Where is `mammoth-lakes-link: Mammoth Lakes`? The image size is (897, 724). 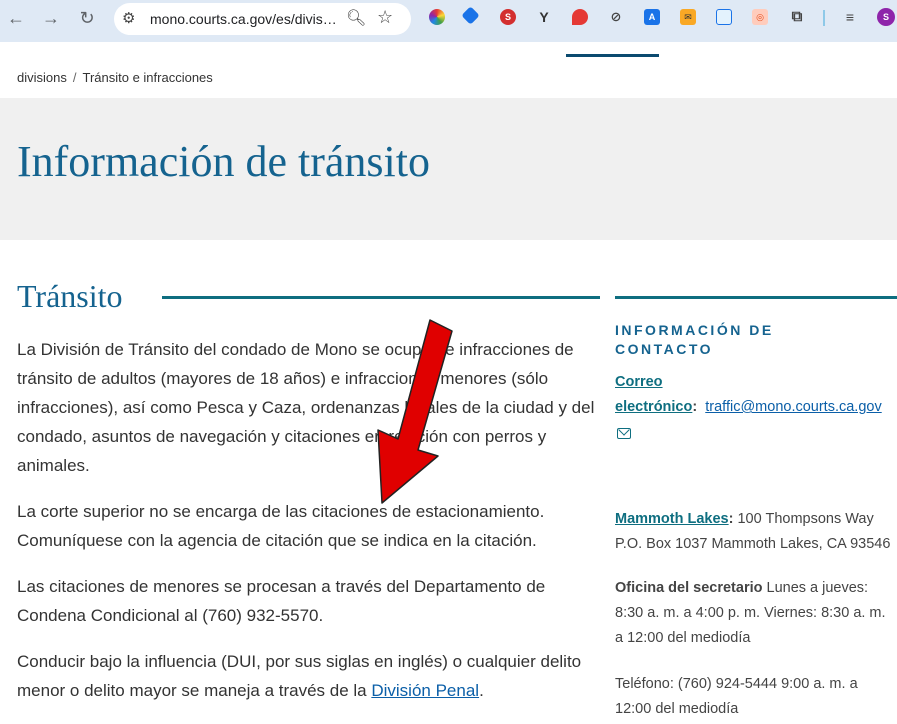 mammoth-lakes-link: Mammoth Lakes is located at coordinates (672, 519).